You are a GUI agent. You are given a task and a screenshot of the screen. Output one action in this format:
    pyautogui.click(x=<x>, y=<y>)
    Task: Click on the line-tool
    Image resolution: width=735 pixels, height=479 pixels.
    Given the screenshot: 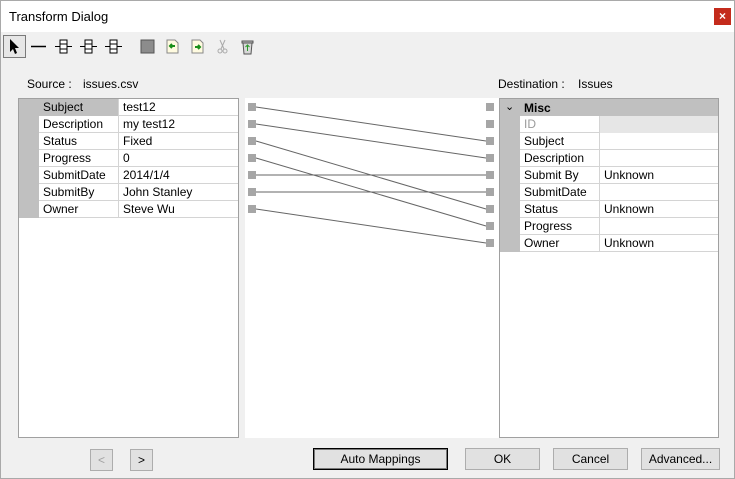 What is the action you would take?
    pyautogui.click(x=38, y=46)
    